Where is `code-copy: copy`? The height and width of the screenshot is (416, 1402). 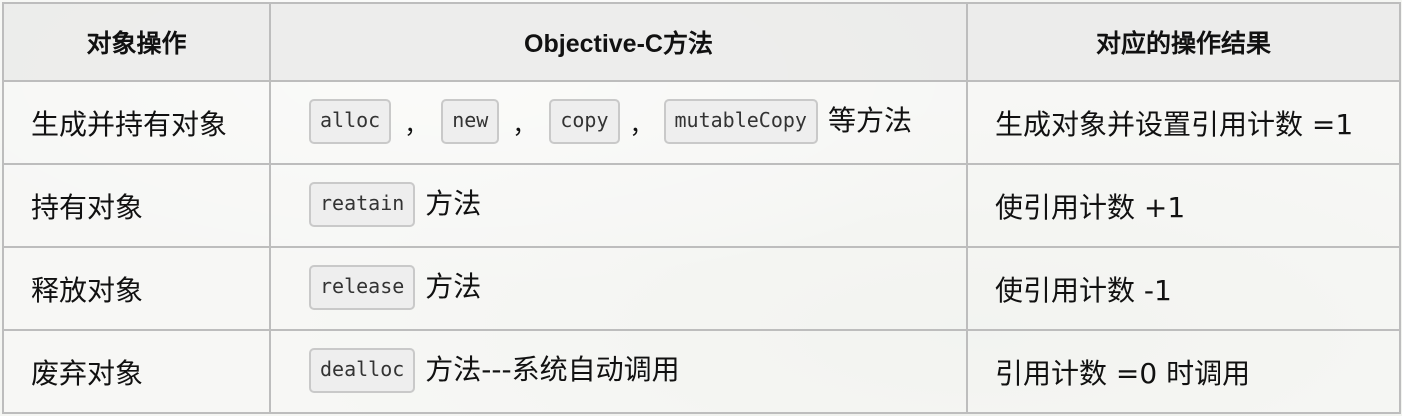 code-copy: copy is located at coordinates (584, 121).